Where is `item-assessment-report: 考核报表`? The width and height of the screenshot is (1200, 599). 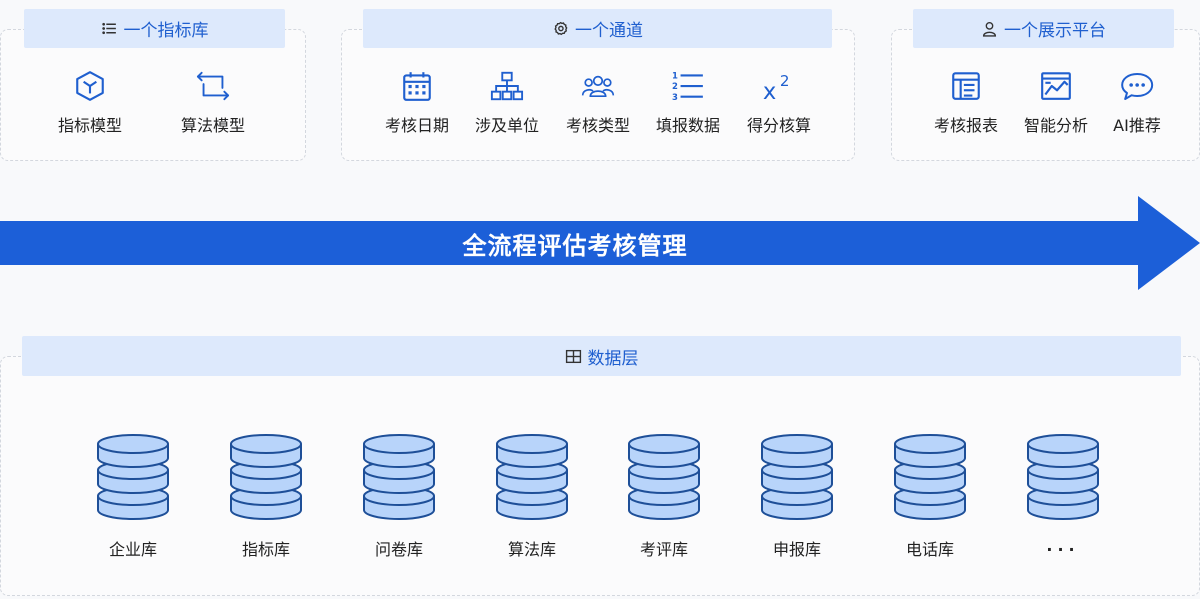
item-assessment-report: 考核报表 is located at coordinates (966, 102).